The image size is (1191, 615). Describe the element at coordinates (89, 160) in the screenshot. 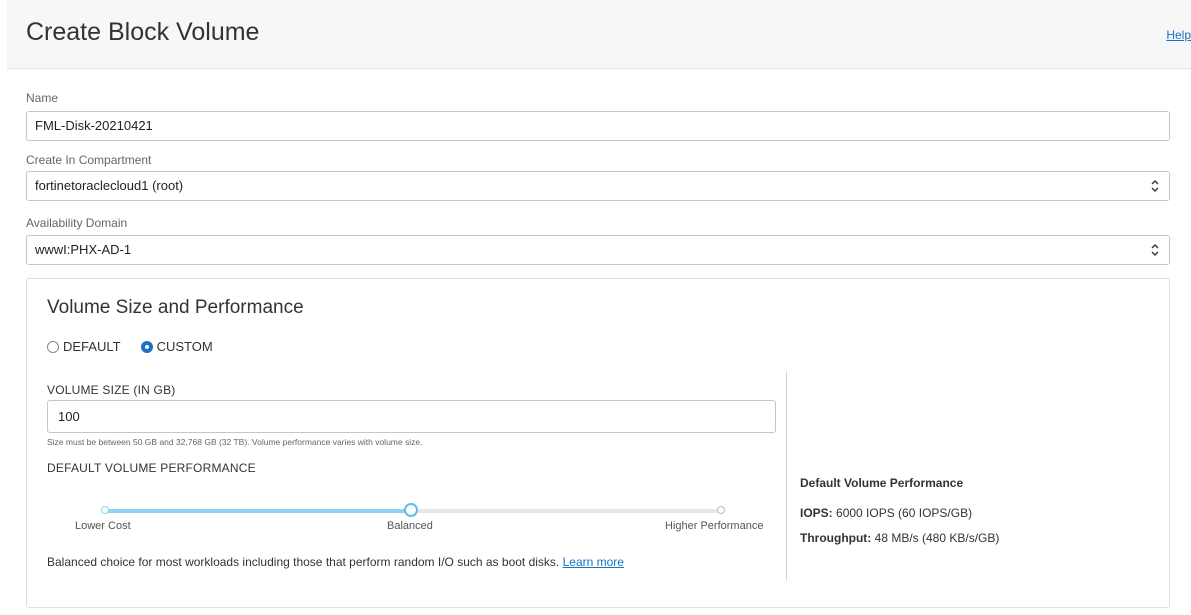

I see `compartment-label: Create In Compartment` at that location.